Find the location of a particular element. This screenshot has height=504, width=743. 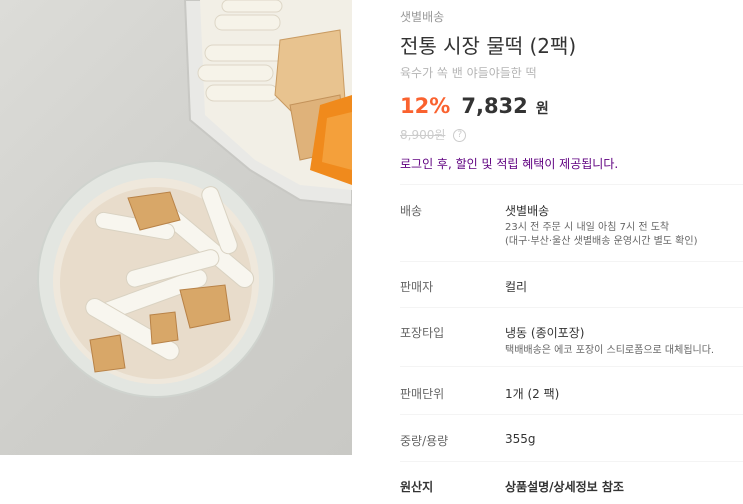

discount-rate: 12% is located at coordinates (425, 106).